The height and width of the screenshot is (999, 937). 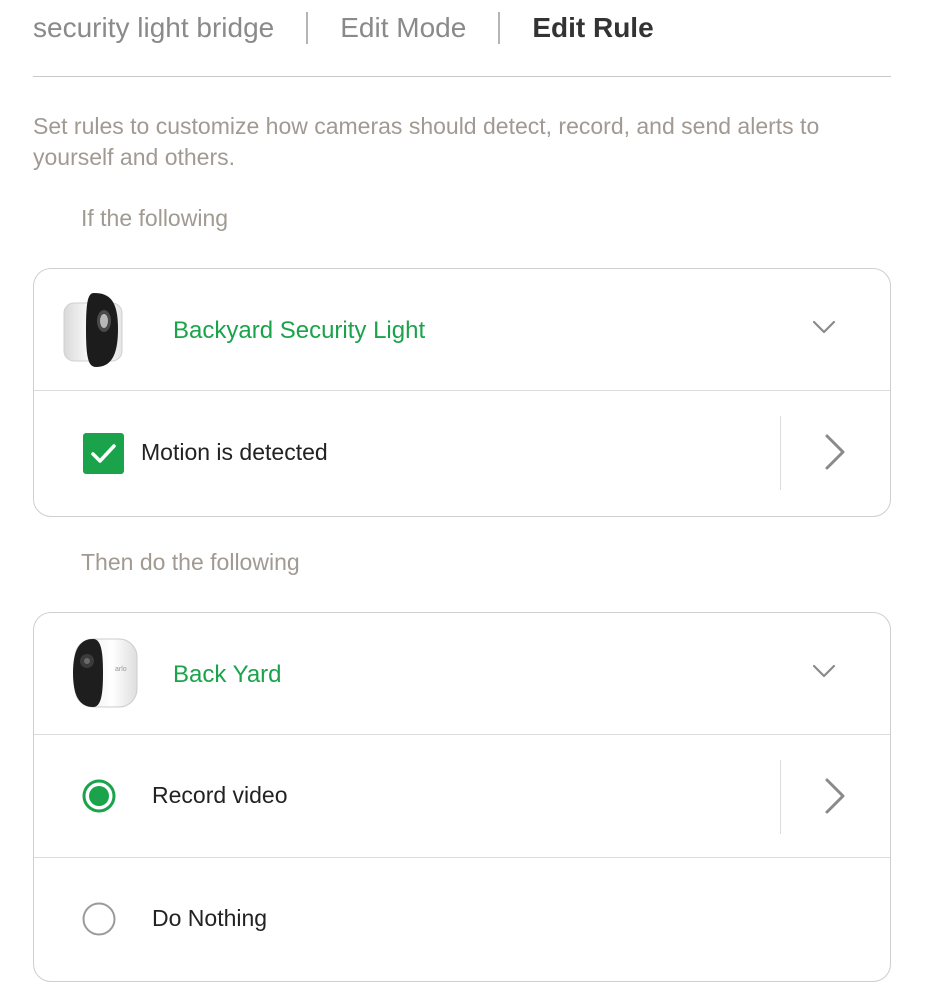 What do you see at coordinates (190, 562) in the screenshot?
I see `action-section-label: Then do the following` at bounding box center [190, 562].